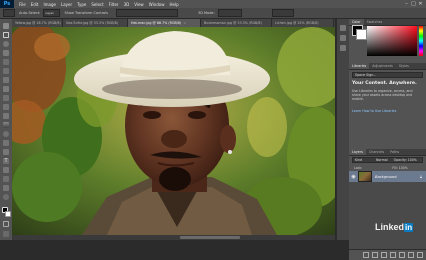  Describe the element at coordinates (6, 125) in the screenshot. I see `gradient-tool-icon` at that location.